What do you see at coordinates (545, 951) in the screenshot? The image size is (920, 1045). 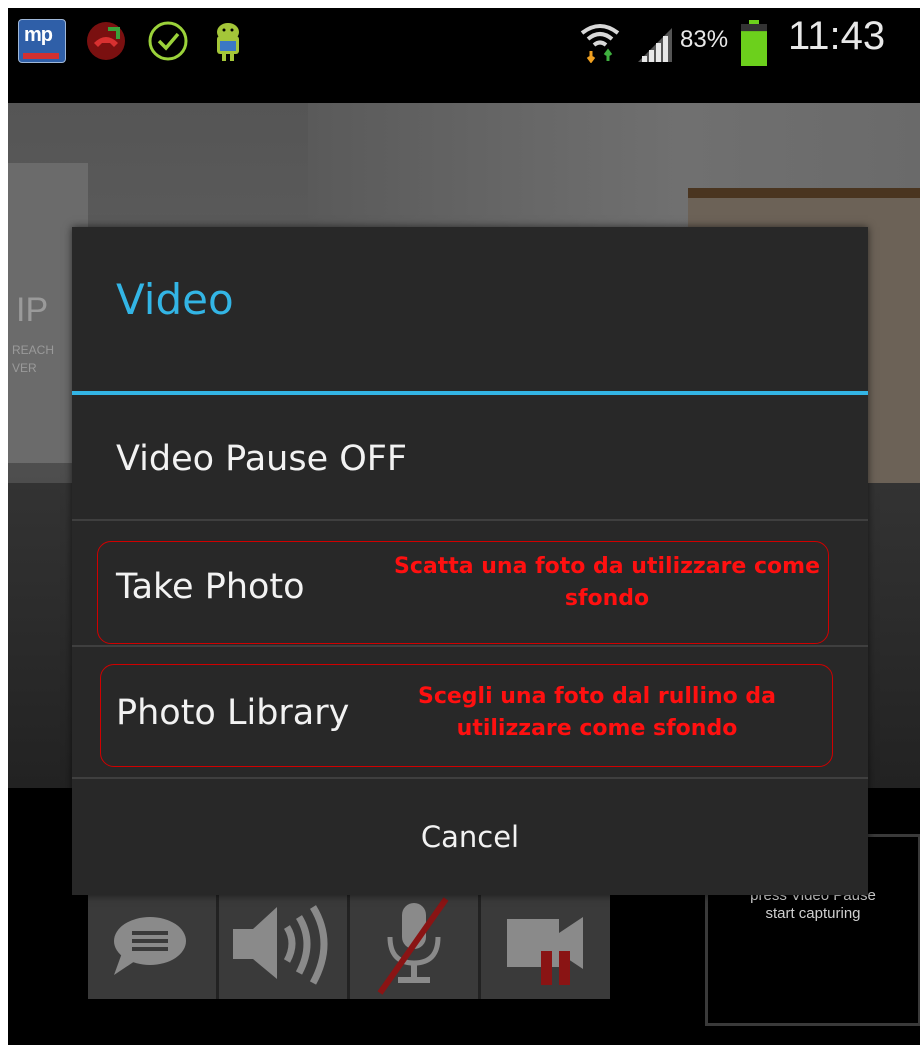 I see `video-paused-icon` at bounding box center [545, 951].